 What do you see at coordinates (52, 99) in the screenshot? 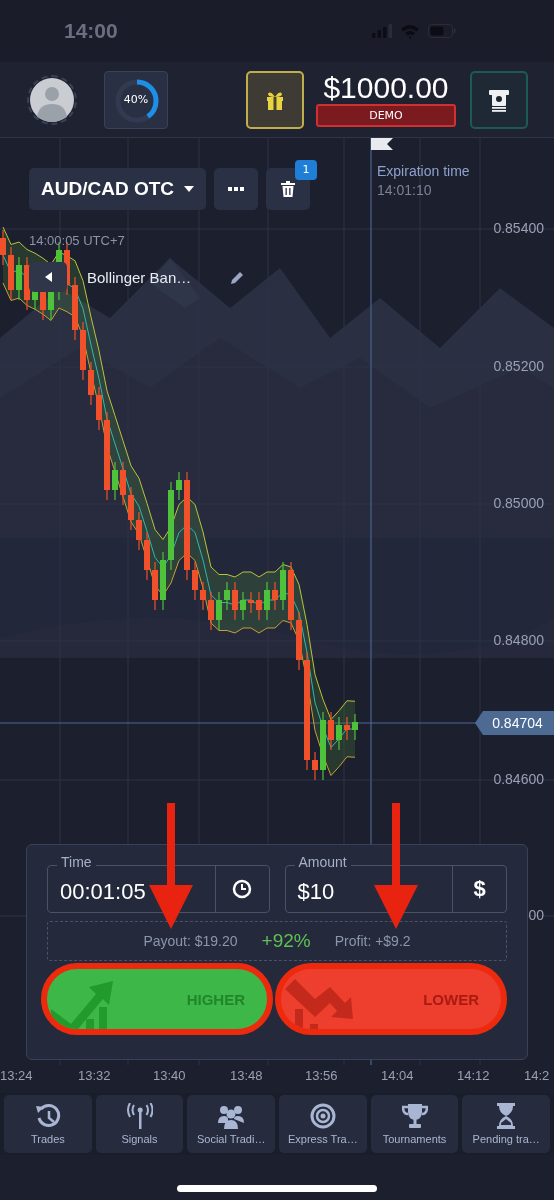
I see `avatar` at bounding box center [52, 99].